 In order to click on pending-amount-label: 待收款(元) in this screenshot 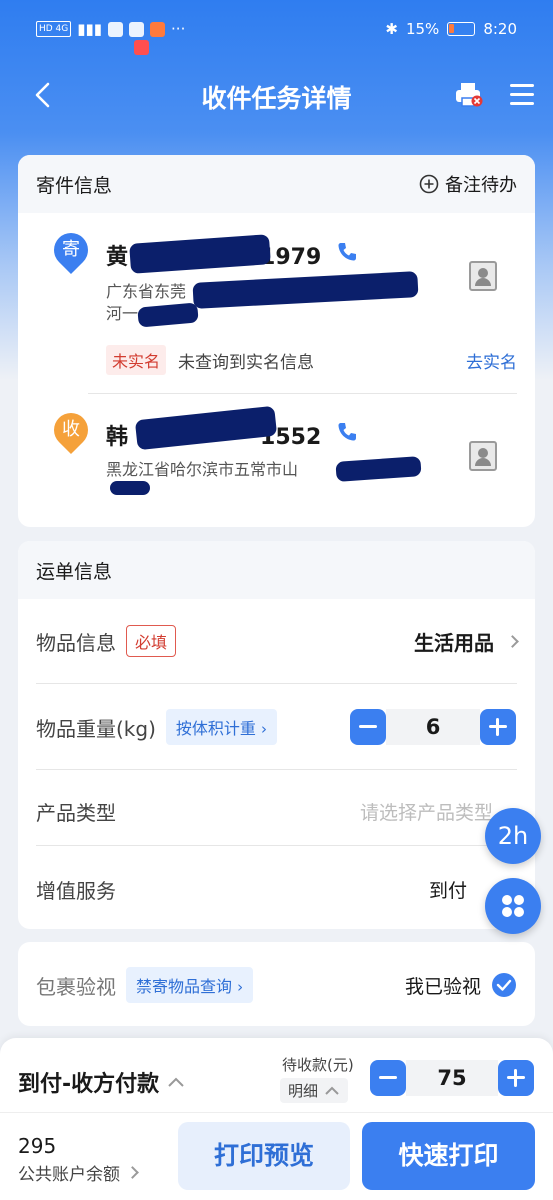, I will do `click(318, 1065)`.